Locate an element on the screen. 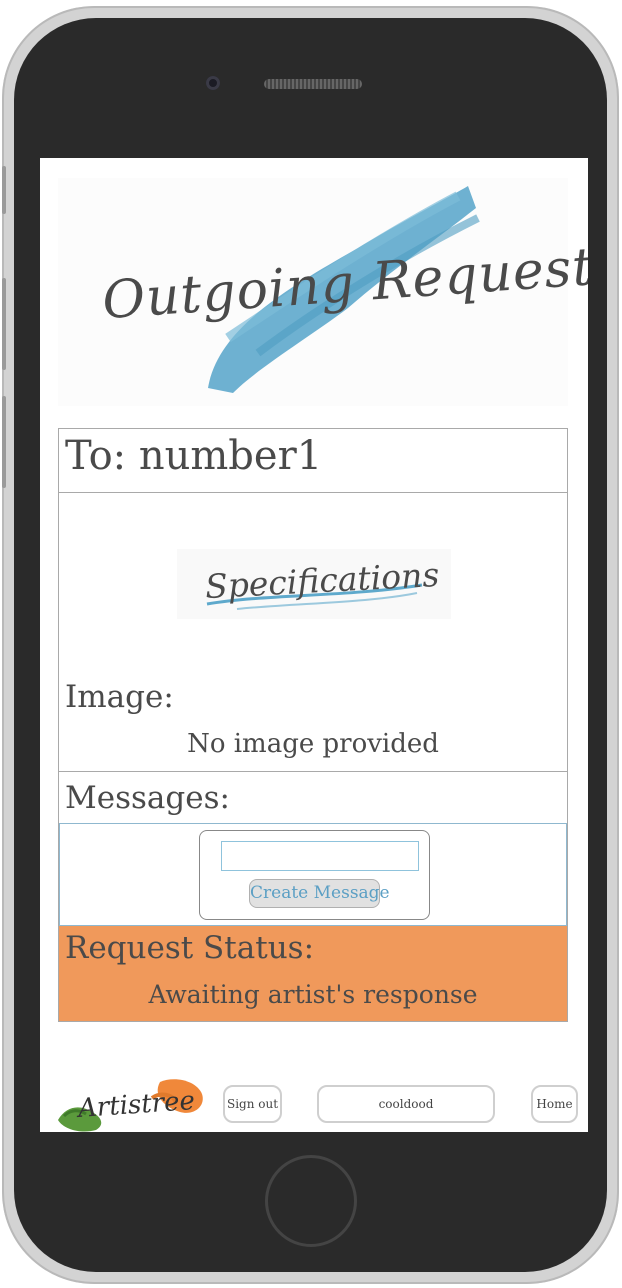 The width and height of the screenshot is (622, 1288). message-compose-area: Create Message is located at coordinates (313, 874).